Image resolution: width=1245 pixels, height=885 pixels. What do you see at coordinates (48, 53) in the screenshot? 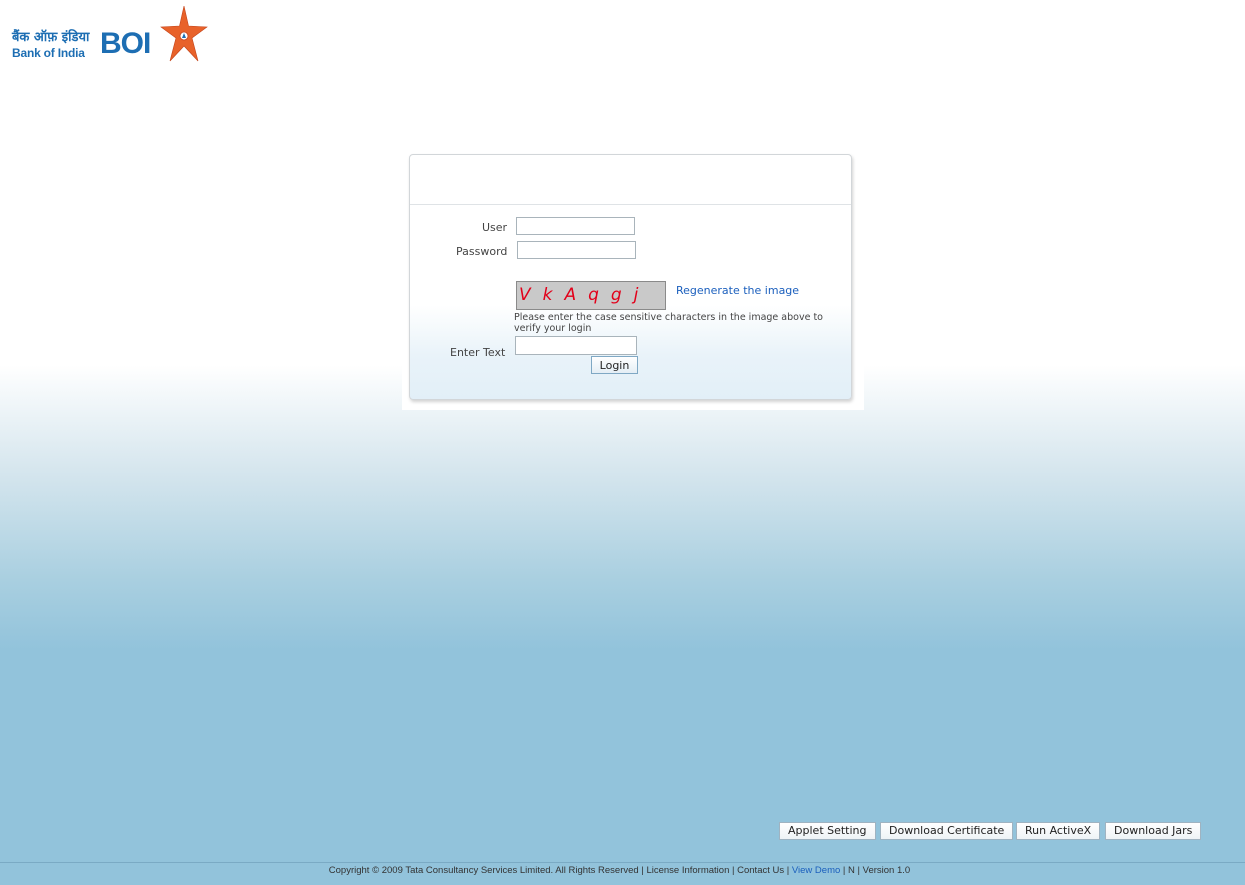
I see `logo-english-text: Bank of India` at bounding box center [48, 53].